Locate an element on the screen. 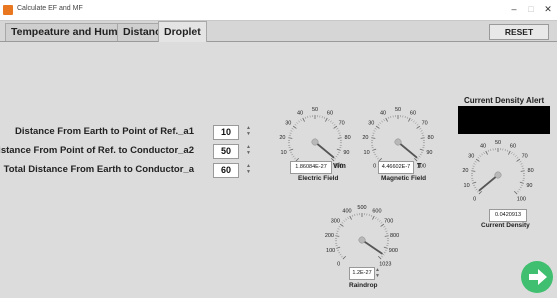  raindrop-tick-label: 600 is located at coordinates (376, 212).